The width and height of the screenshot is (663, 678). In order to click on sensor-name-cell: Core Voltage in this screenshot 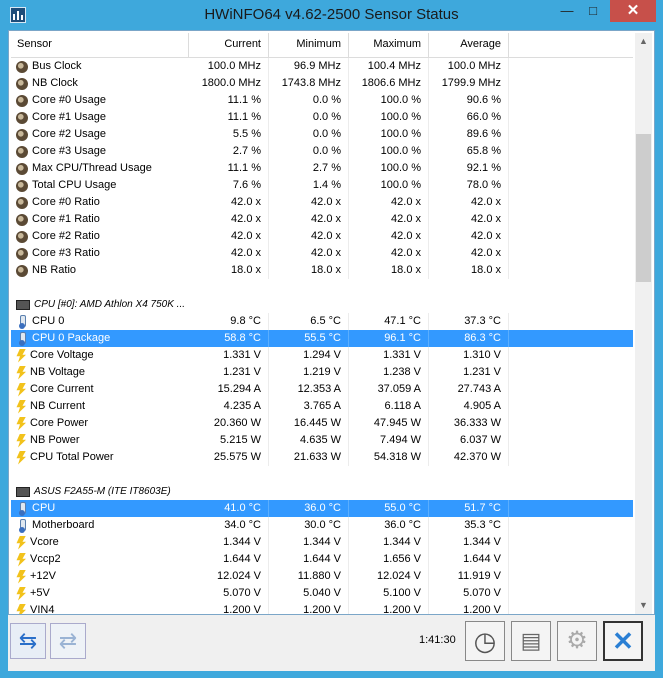, I will do `click(100, 355)`.